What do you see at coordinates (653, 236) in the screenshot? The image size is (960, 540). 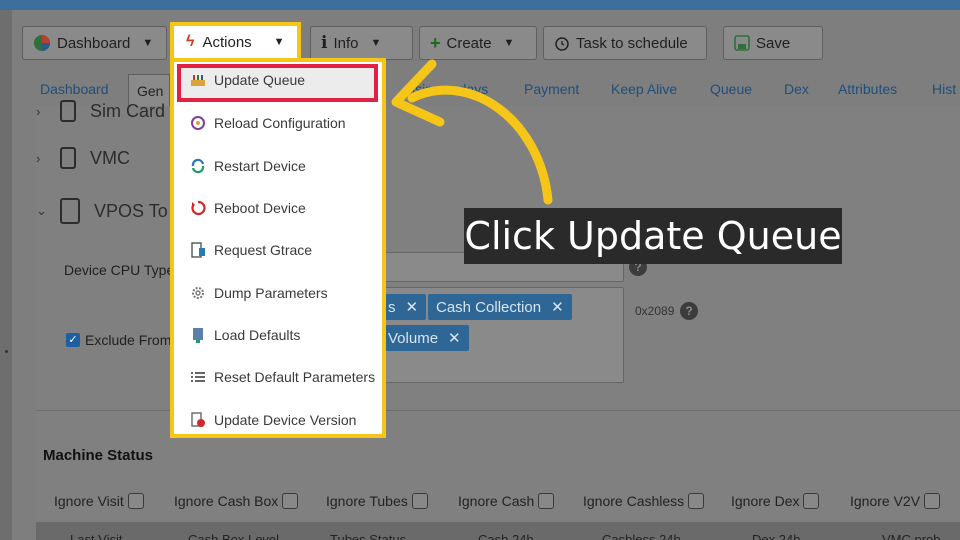 I see `instruction-callout: Click Update Queue` at bounding box center [653, 236].